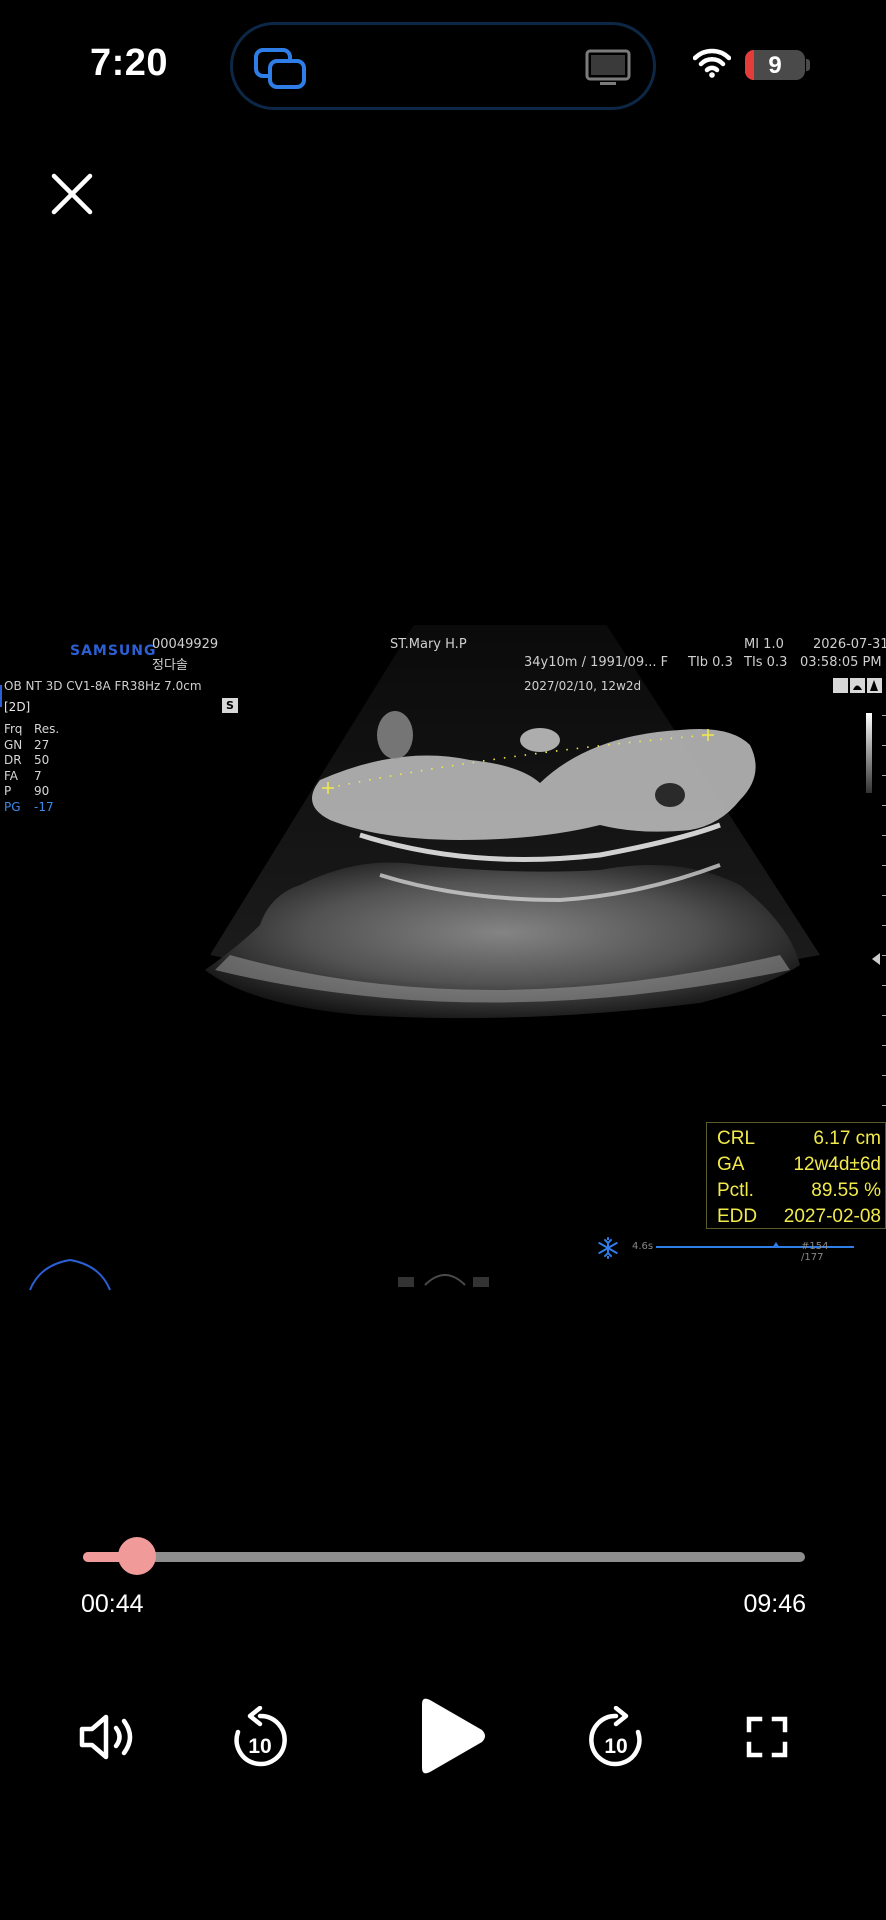  I want to click on param-key: GN, so click(13, 744).